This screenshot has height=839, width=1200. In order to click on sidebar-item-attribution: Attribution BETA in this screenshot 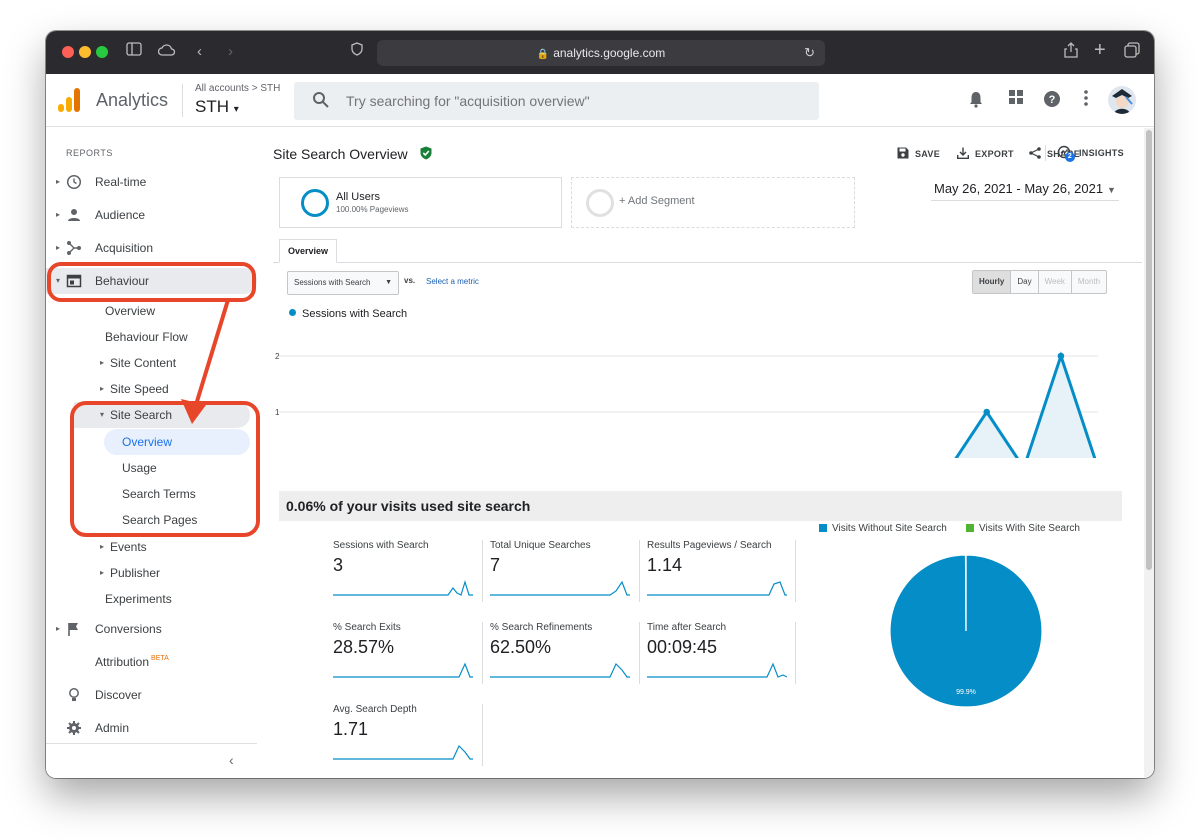, I will do `click(151, 662)`.